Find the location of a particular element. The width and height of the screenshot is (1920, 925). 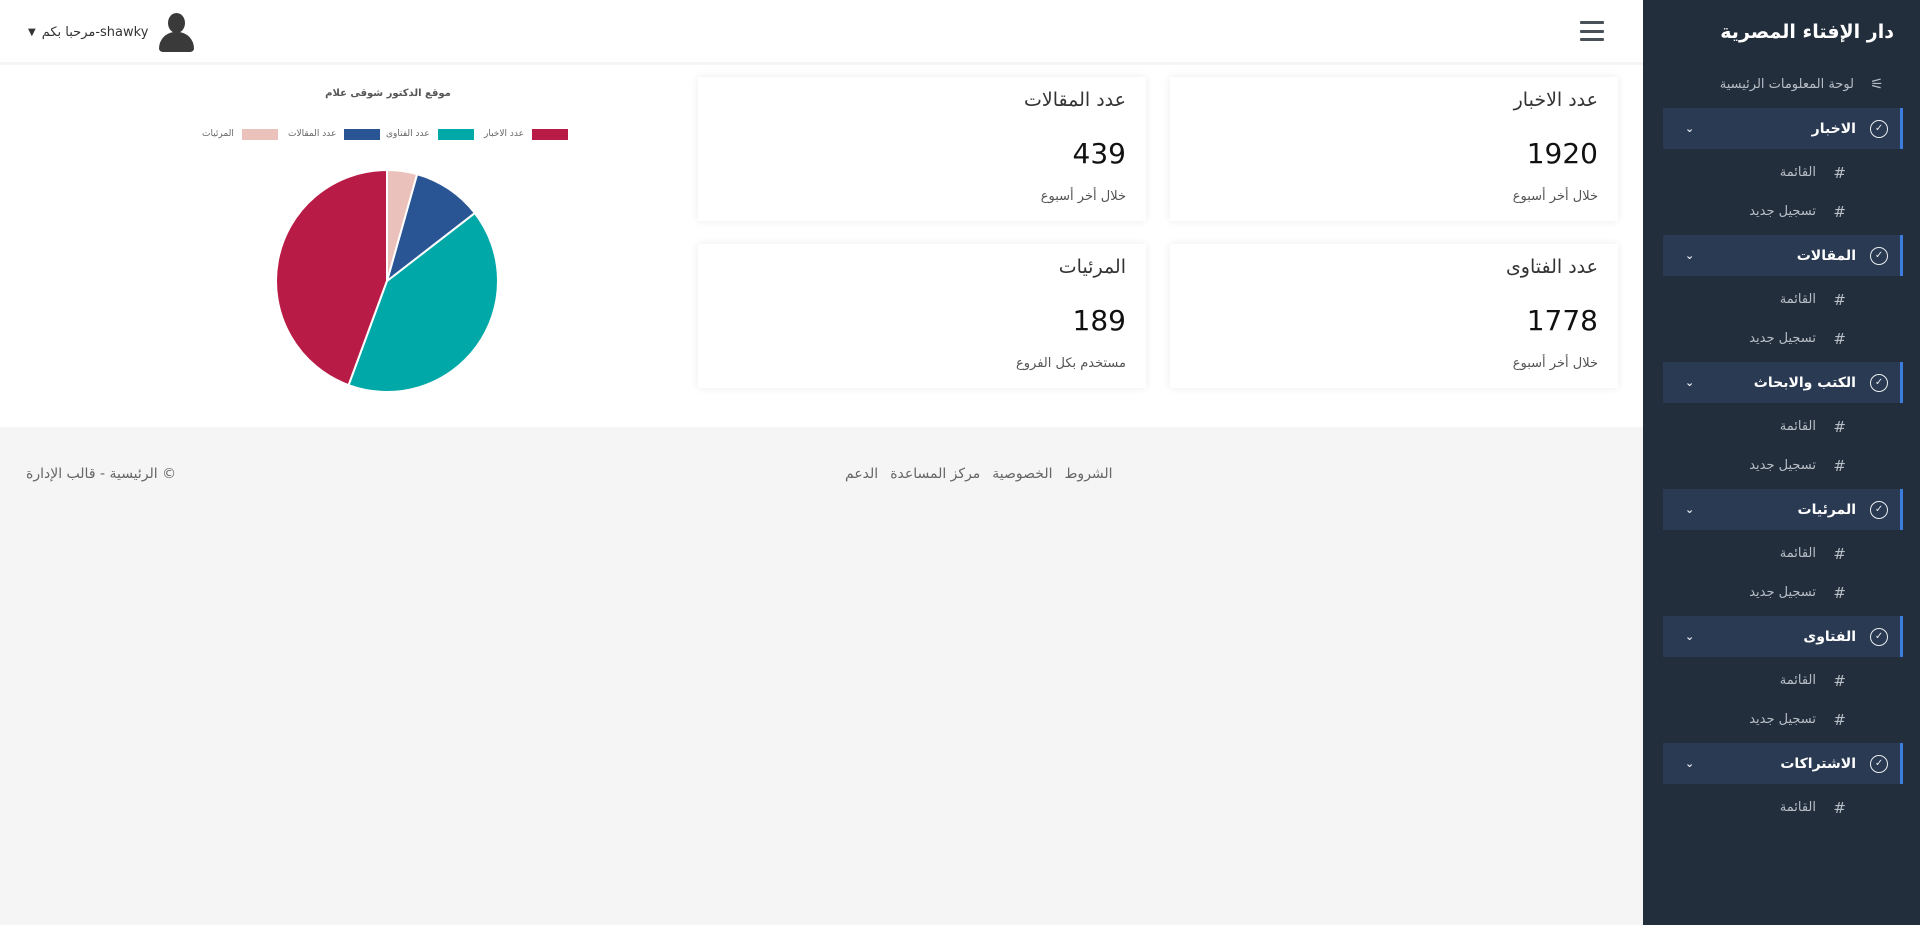

stat-card-videos: المرئيات 189 مستخدم بكل الفروع is located at coordinates (922, 316).